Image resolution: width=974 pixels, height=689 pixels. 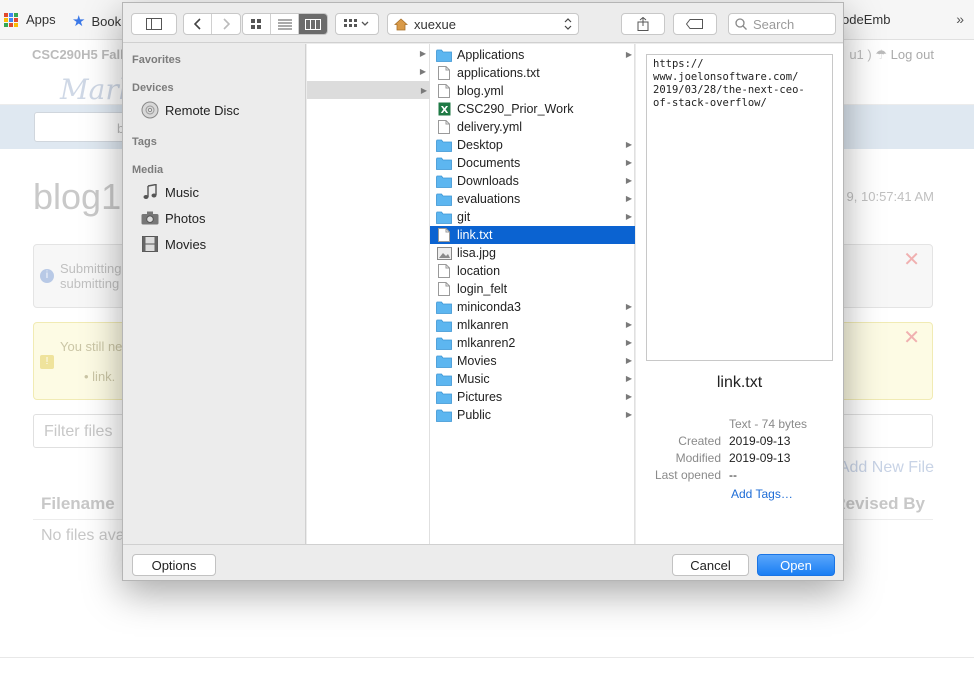 I want to click on bookmark-codeemb: odeEmb, so click(x=866, y=19).